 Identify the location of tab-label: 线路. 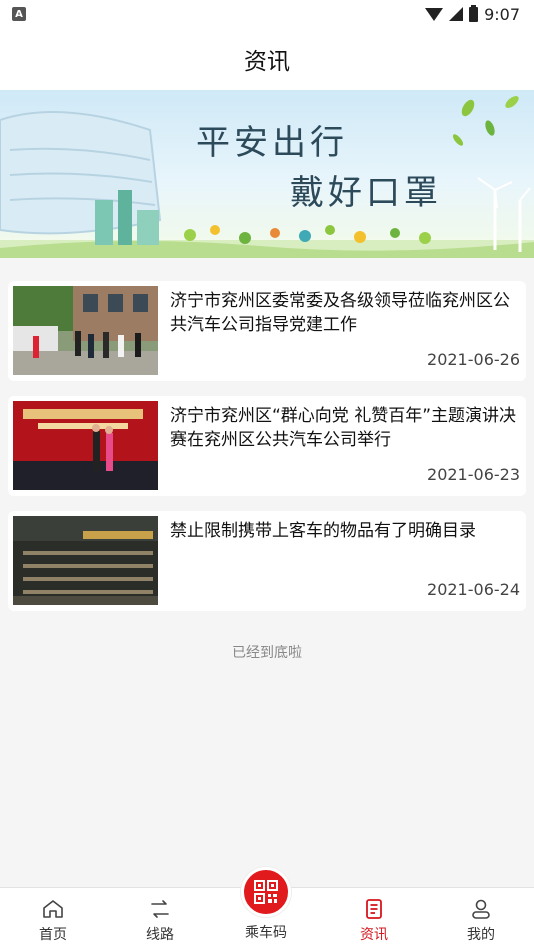
(160, 935).